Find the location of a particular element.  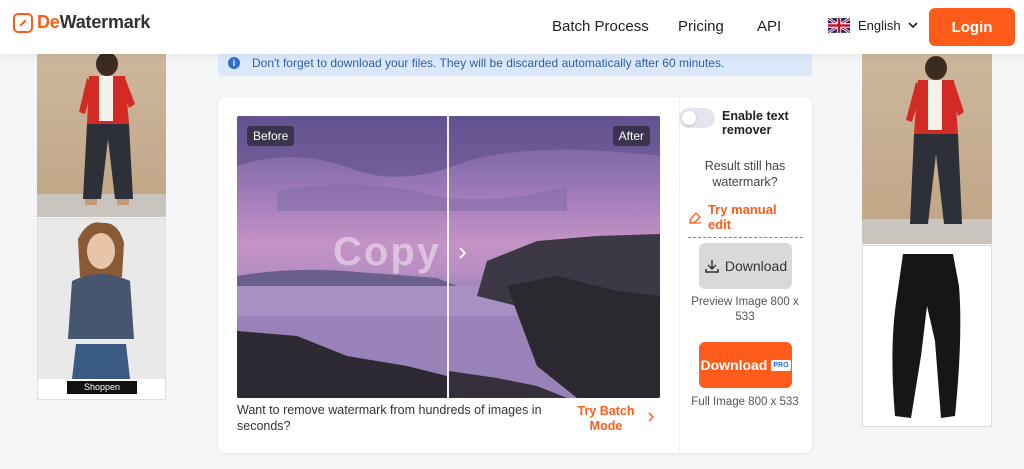

download-icon is located at coordinates (712, 266).